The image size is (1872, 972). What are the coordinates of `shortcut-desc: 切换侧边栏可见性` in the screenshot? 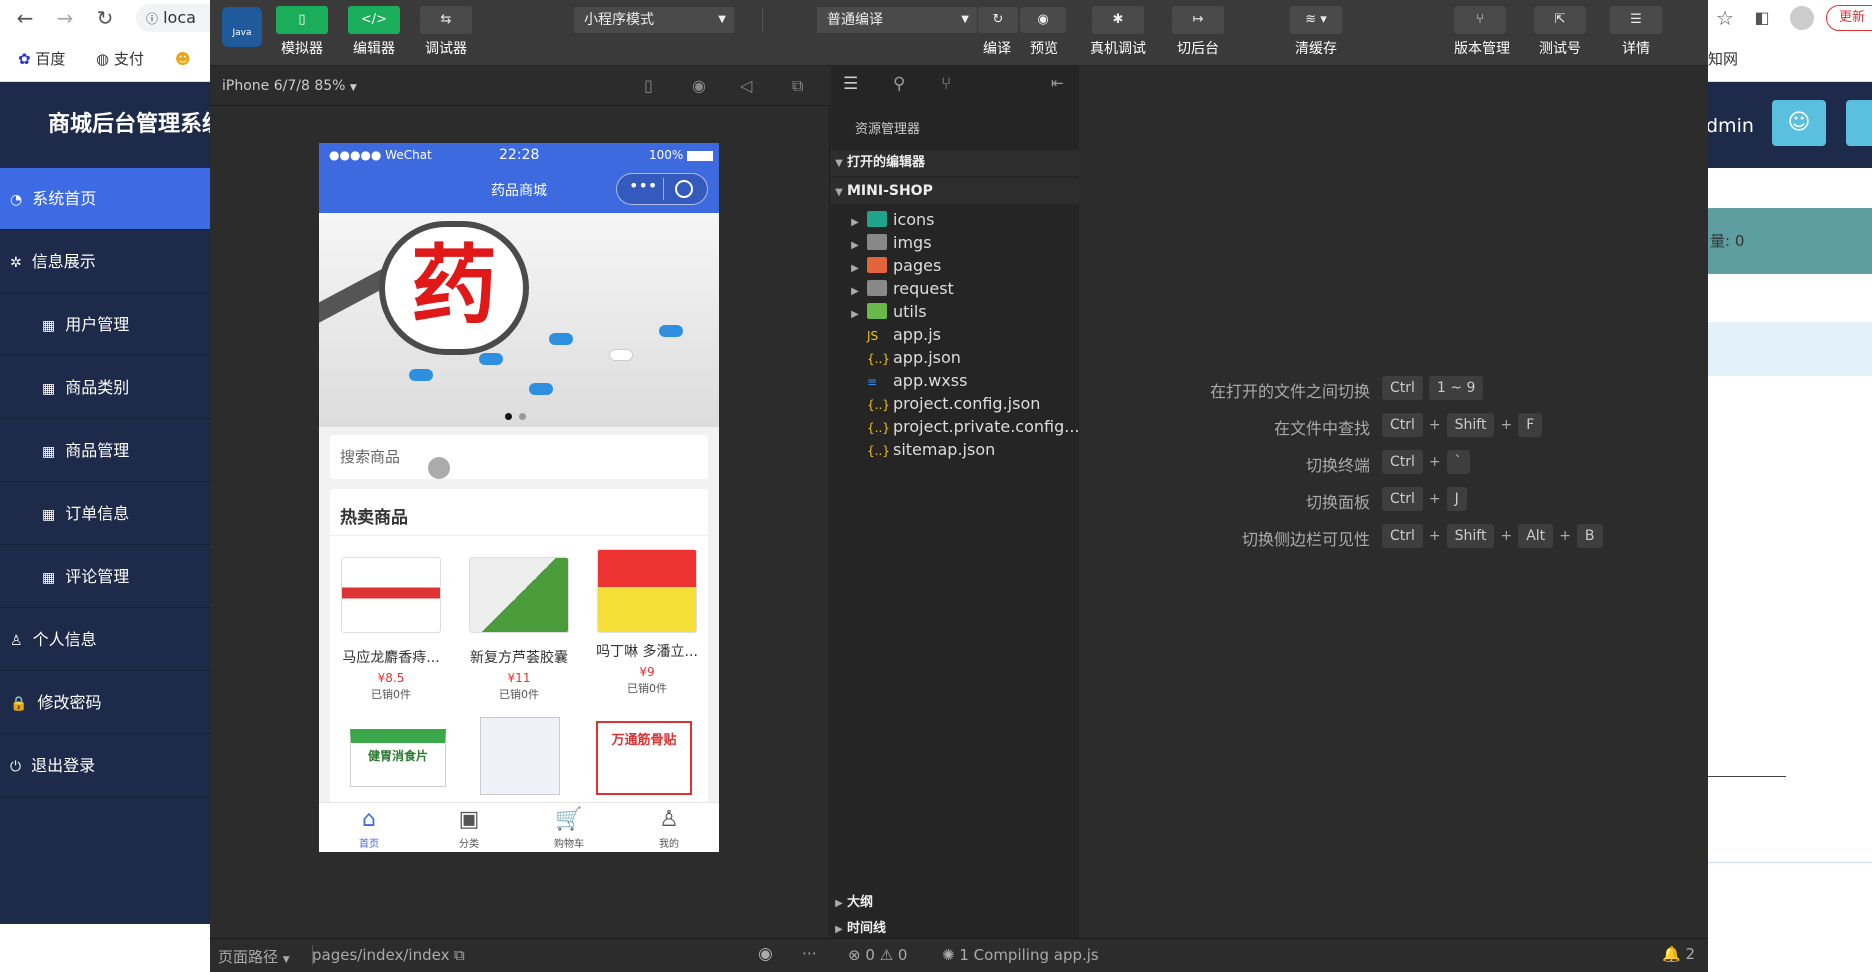 It's located at (1305, 539).